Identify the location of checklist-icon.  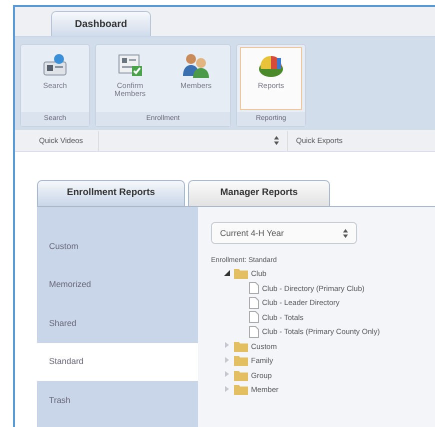
(130, 65).